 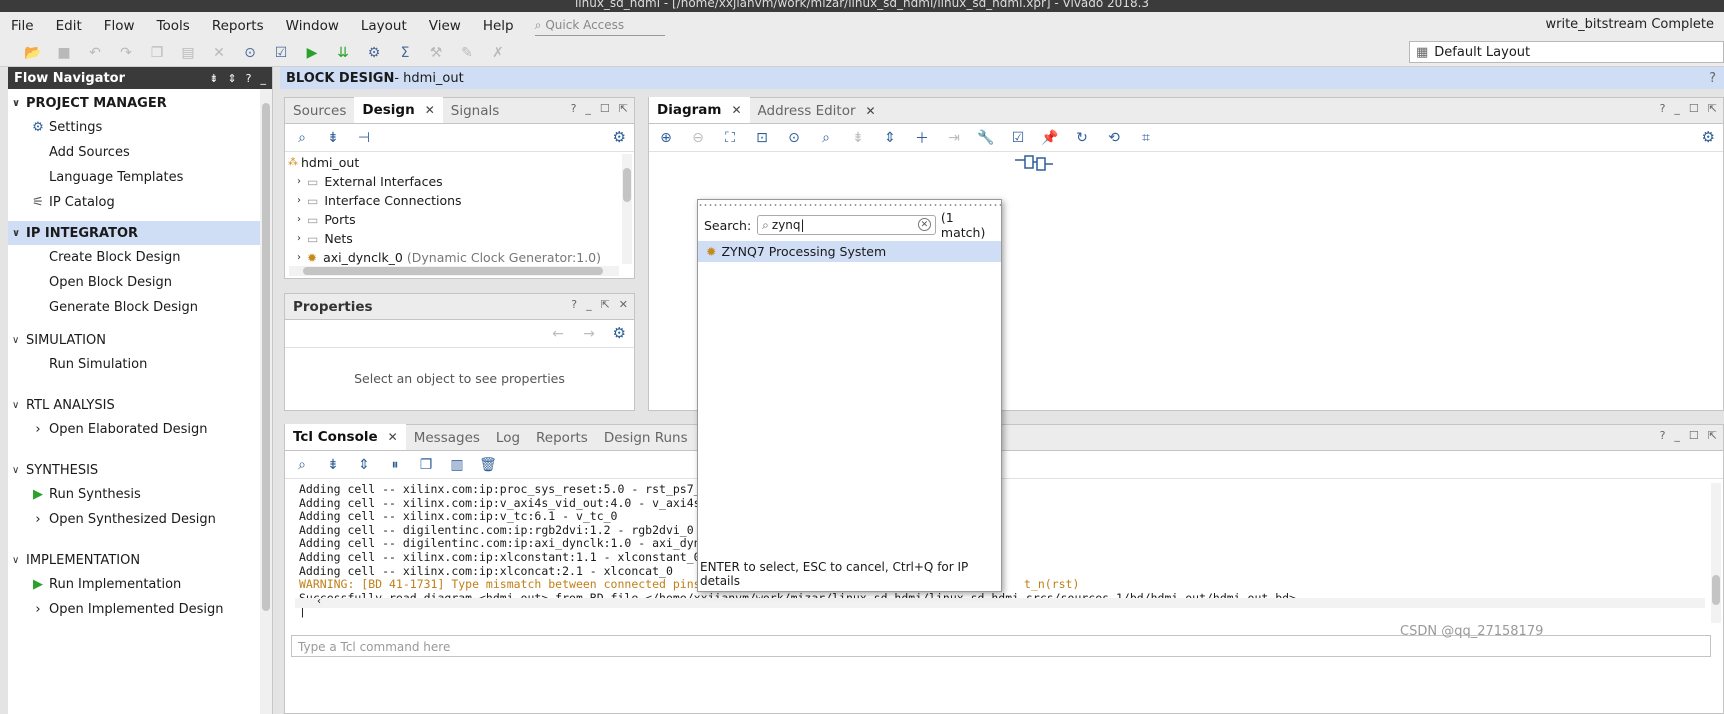 I want to click on tree-item: › ▭ Interface Connections, so click(x=459, y=200).